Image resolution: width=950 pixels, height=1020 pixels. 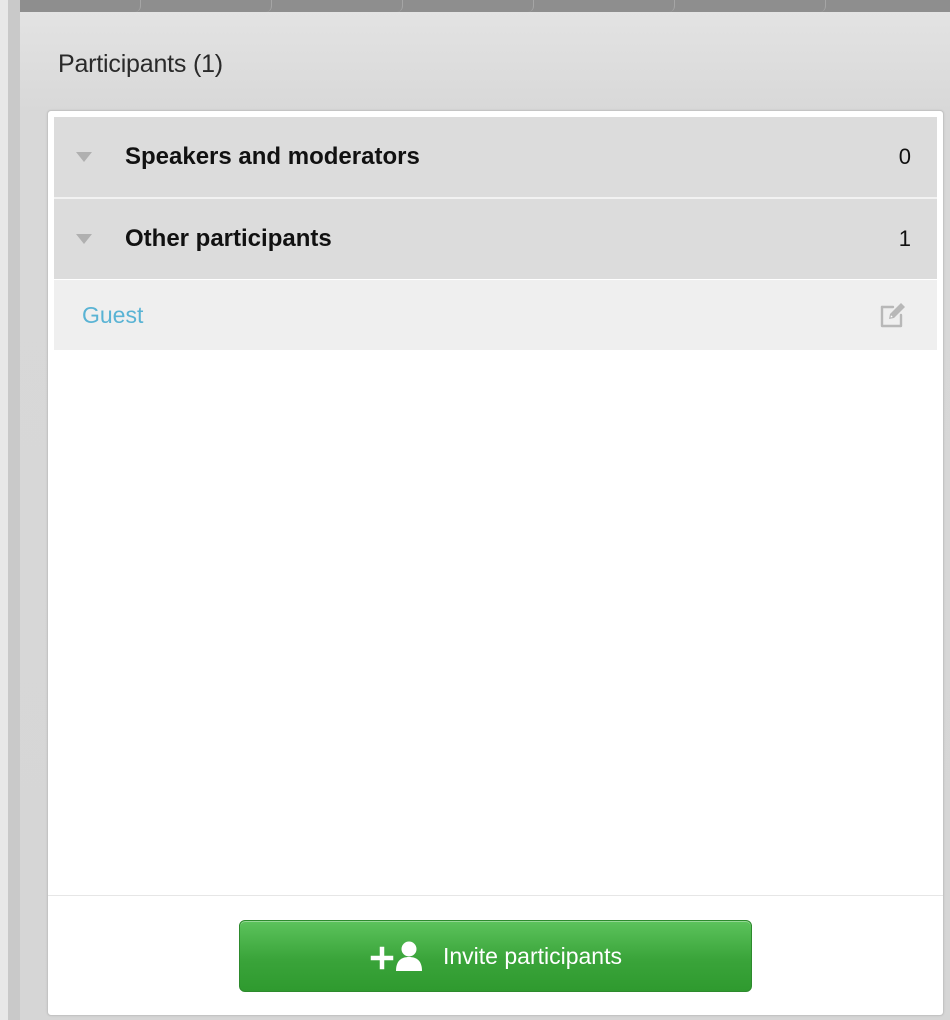 I want to click on group-label: Speakers and moderators, so click(x=272, y=156).